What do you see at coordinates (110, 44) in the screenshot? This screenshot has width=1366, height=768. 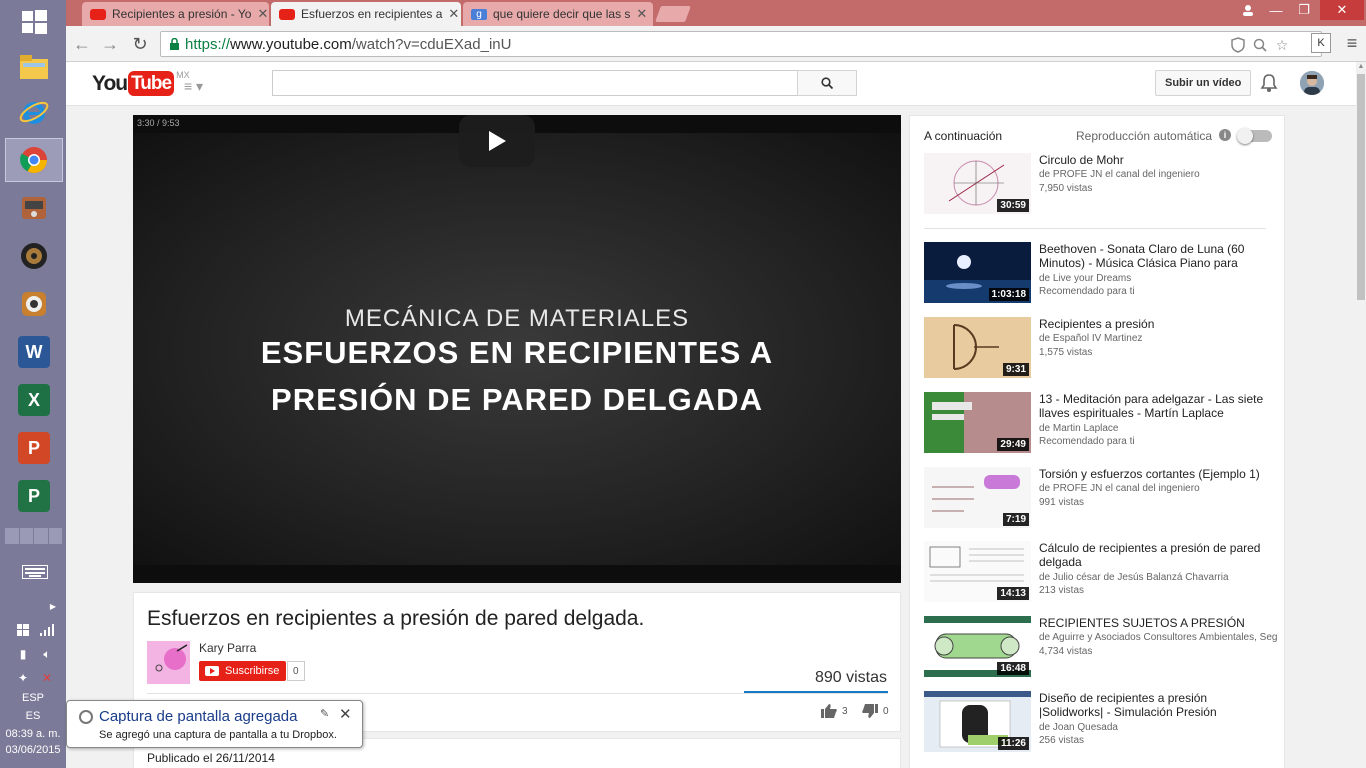 I see `forward-arrow-icon: →` at bounding box center [110, 44].